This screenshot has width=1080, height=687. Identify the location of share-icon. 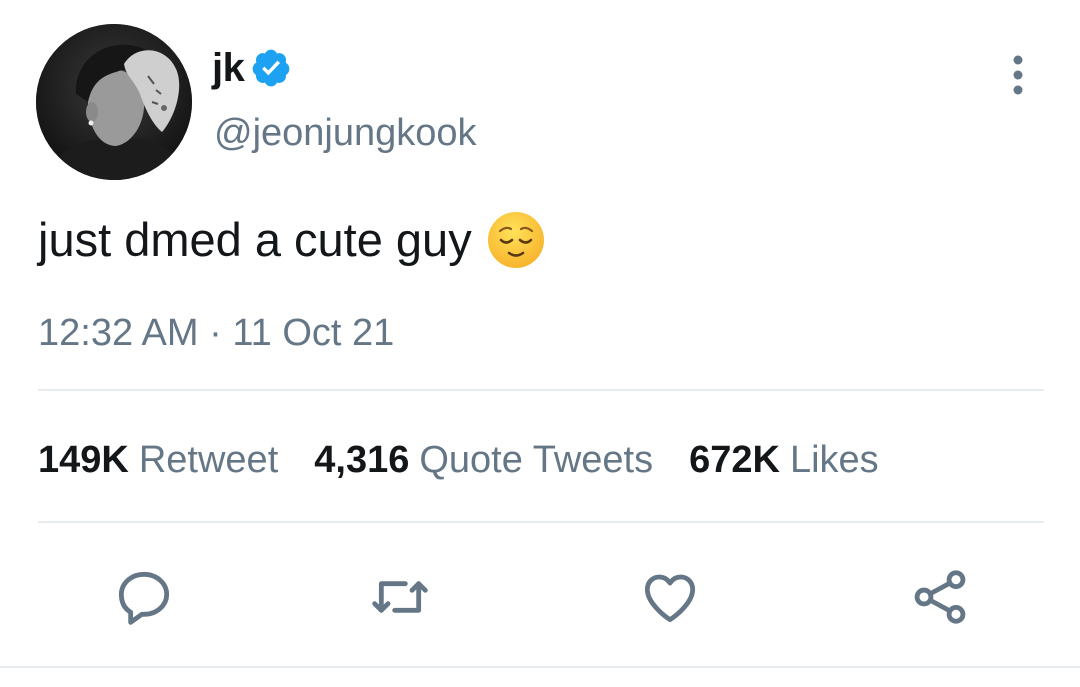
(940, 597).